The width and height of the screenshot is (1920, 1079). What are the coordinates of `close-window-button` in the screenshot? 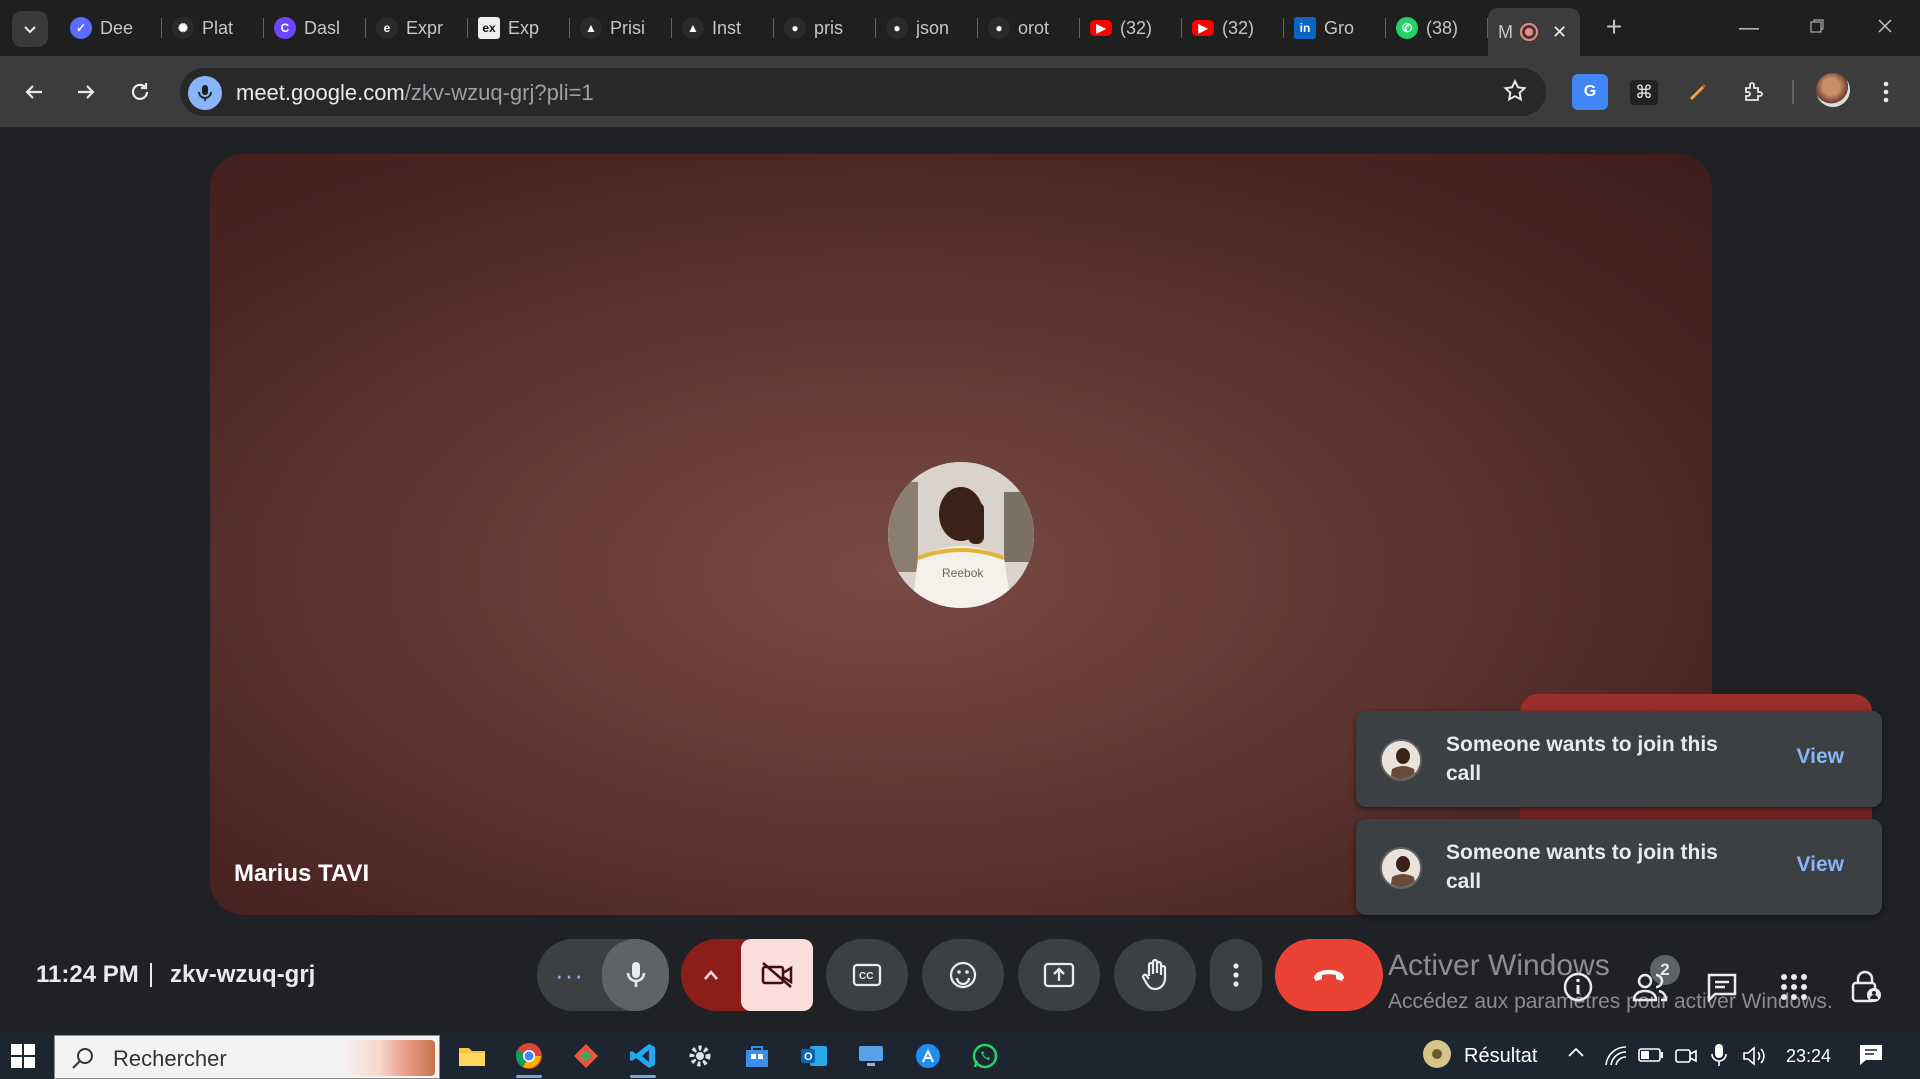 It's located at (1885, 28).